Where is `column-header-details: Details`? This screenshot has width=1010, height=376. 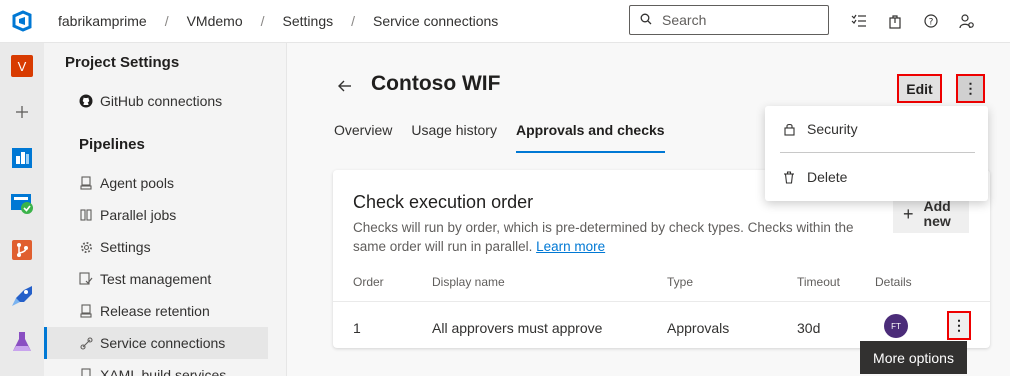 column-header-details: Details is located at coordinates (893, 282).